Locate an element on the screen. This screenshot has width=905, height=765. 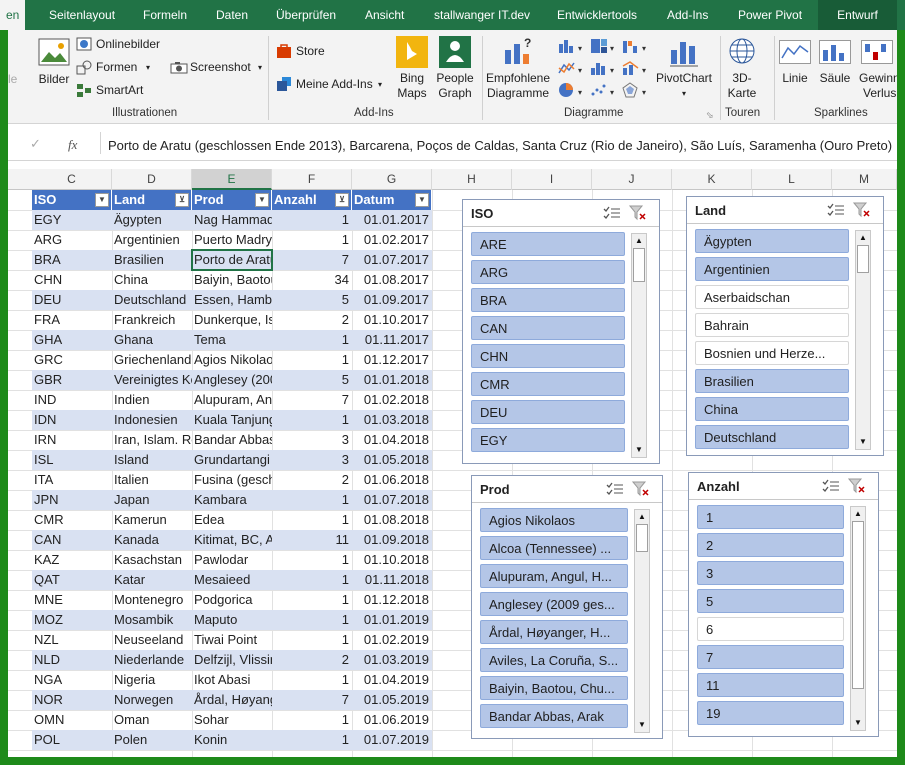
cell-prod: Essen, Hamburg is located at coordinates (232, 300).